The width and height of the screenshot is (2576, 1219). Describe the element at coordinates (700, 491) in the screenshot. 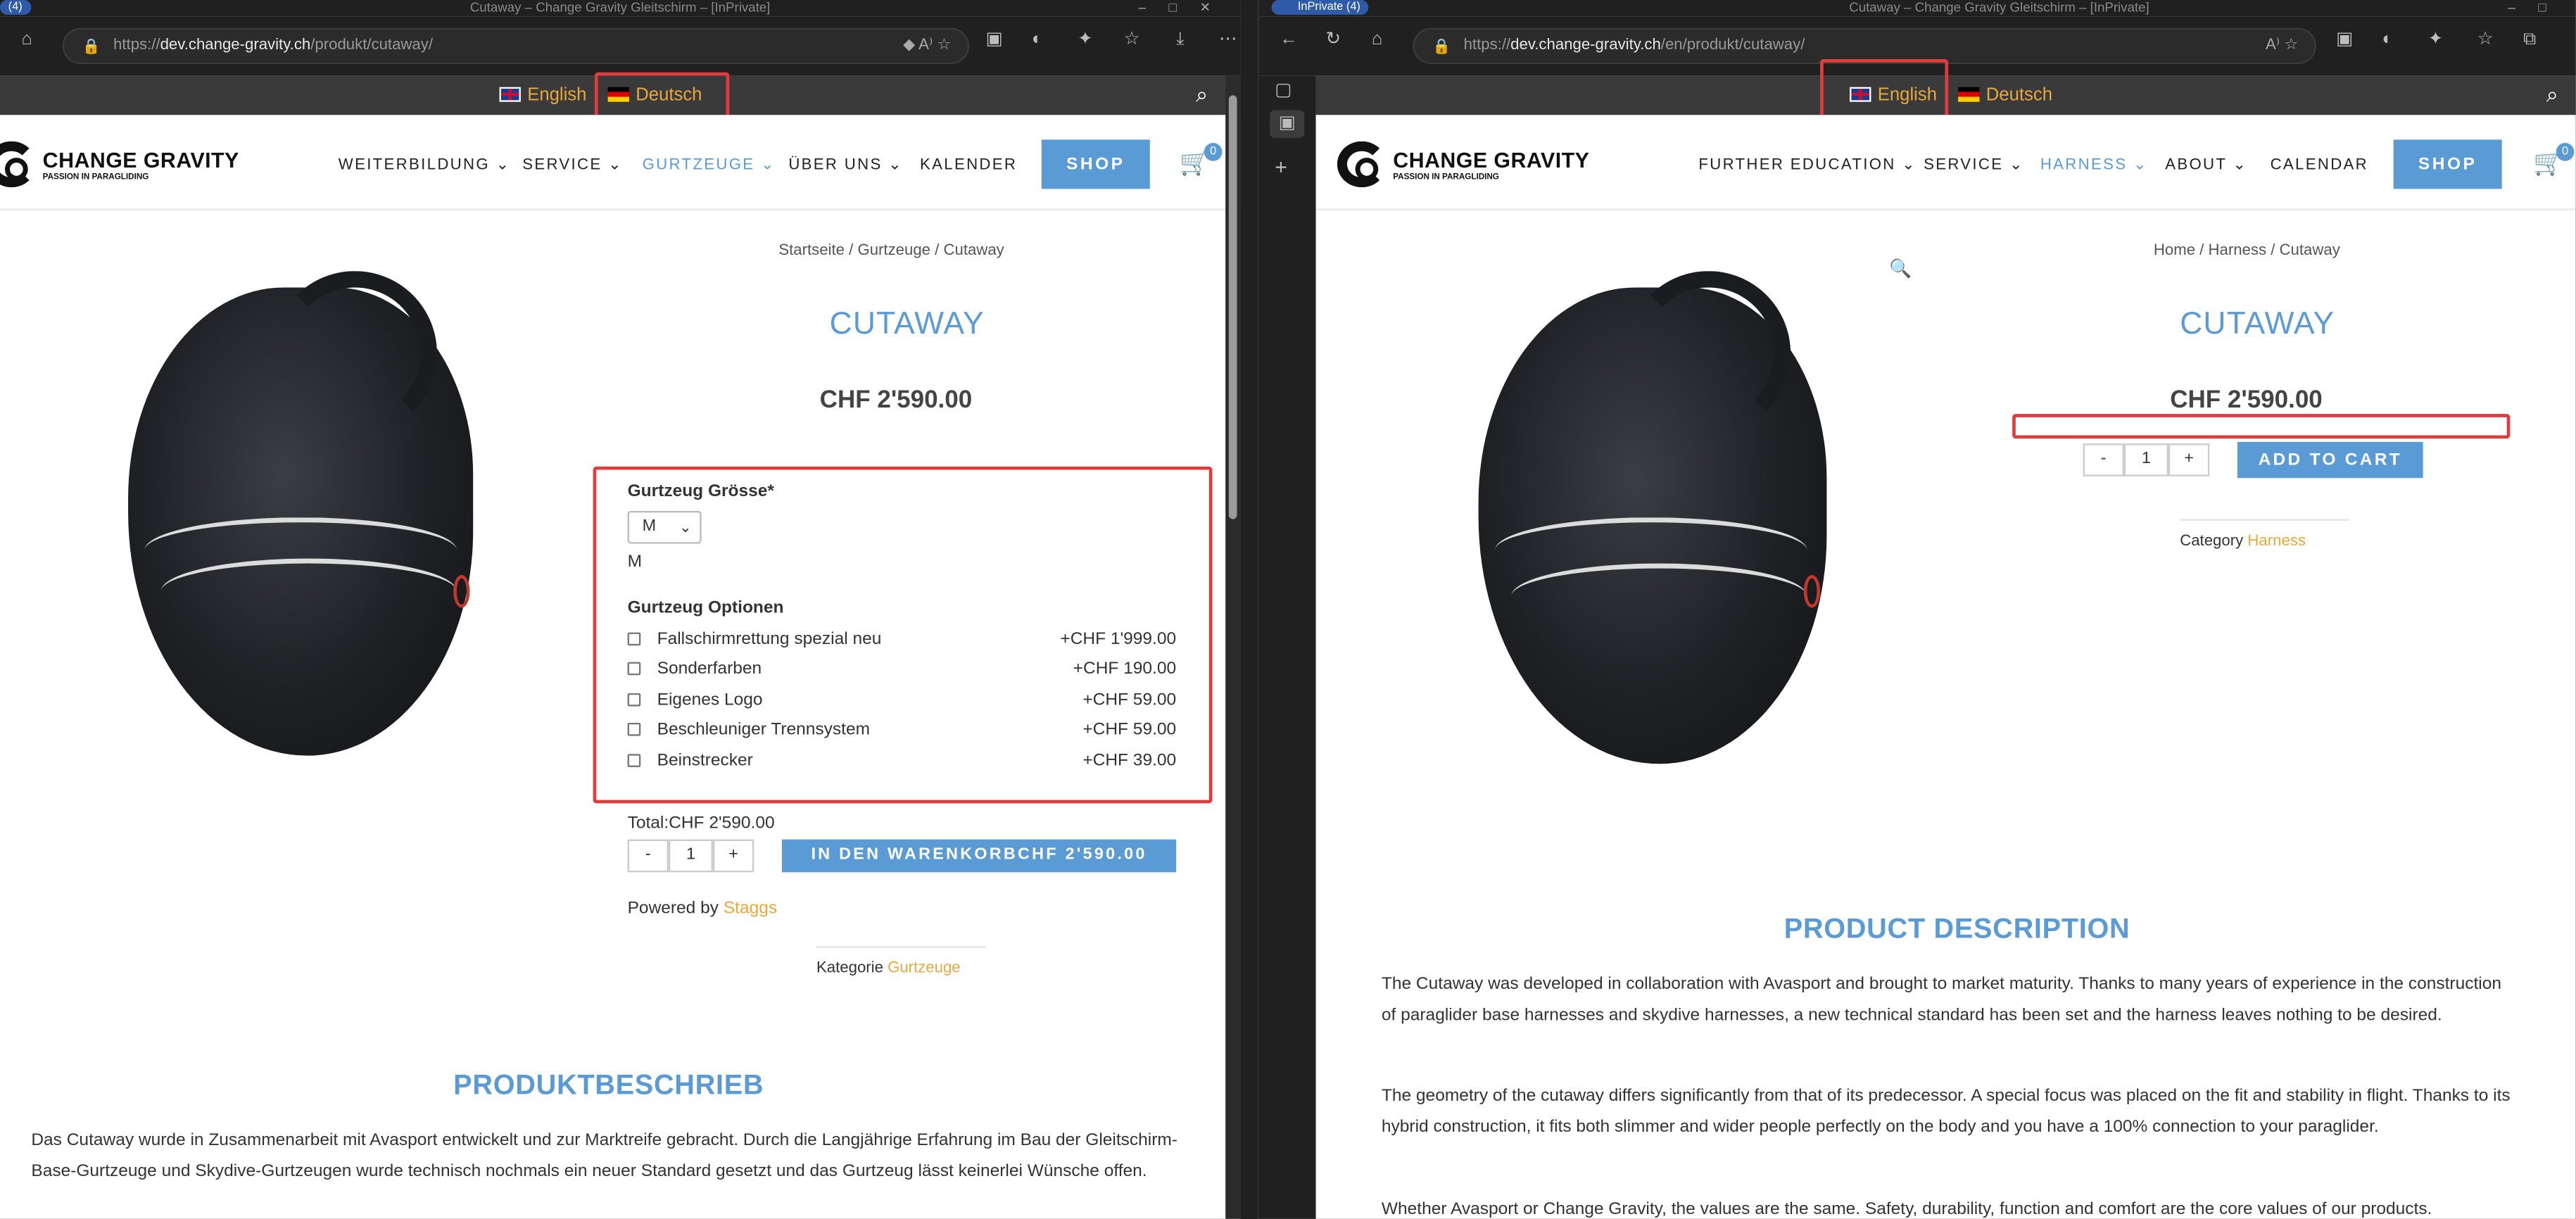

I see `size-label: Gurtzeug Grösse*` at that location.